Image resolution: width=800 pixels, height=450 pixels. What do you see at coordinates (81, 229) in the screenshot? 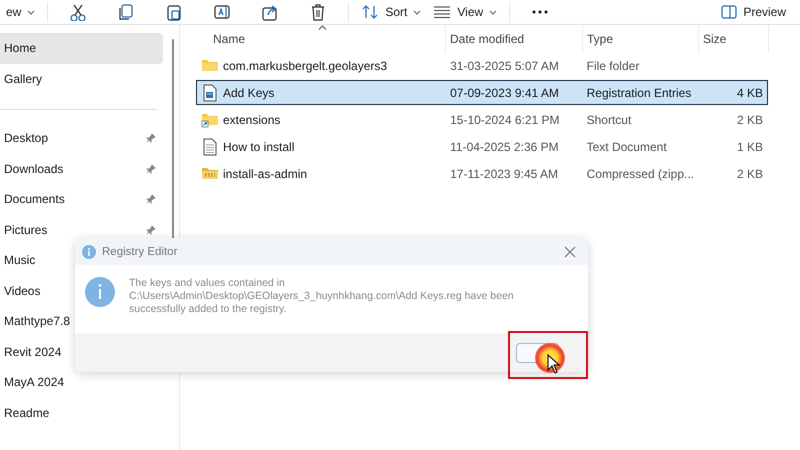
I see `sidebar-item: Pictures` at bounding box center [81, 229].